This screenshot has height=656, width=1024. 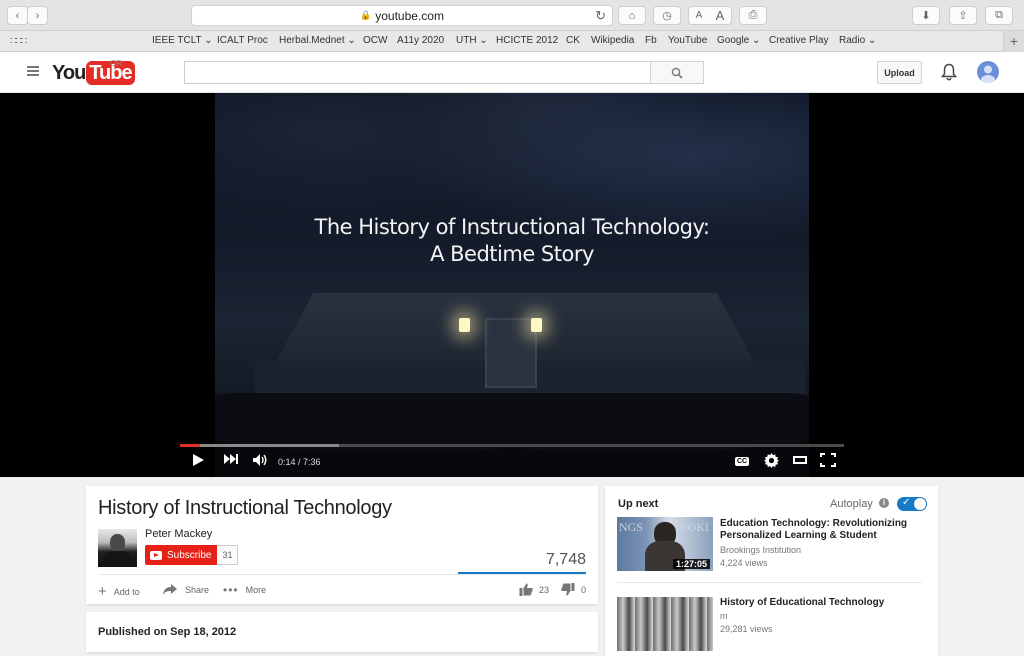 I want to click on fullscreen-button, so click(x=828, y=460).